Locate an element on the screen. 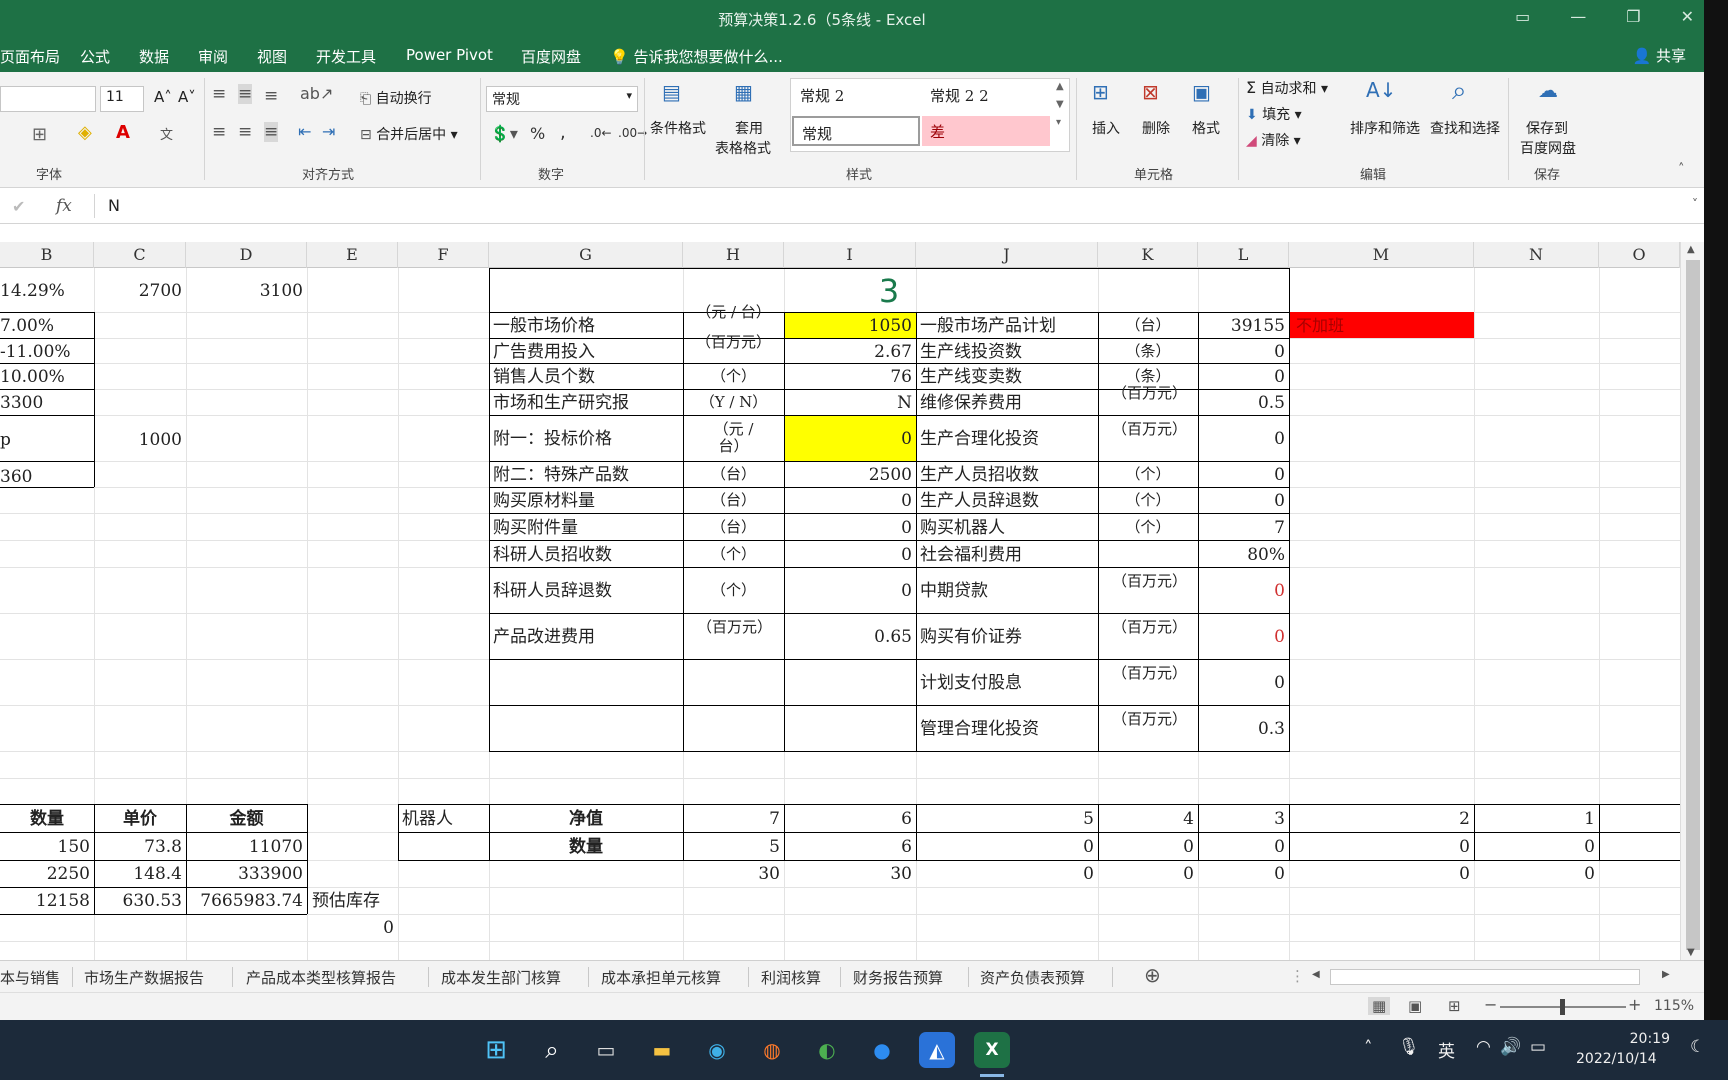 Image resolution: width=1728 pixels, height=1080 pixels. label-product-improvement: 产品改进费用 is located at coordinates (544, 637).